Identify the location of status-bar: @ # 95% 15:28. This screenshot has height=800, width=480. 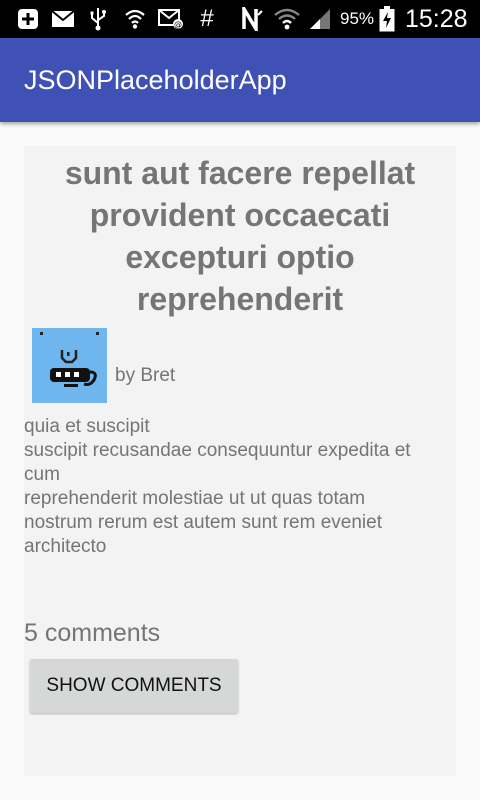
(240, 19).